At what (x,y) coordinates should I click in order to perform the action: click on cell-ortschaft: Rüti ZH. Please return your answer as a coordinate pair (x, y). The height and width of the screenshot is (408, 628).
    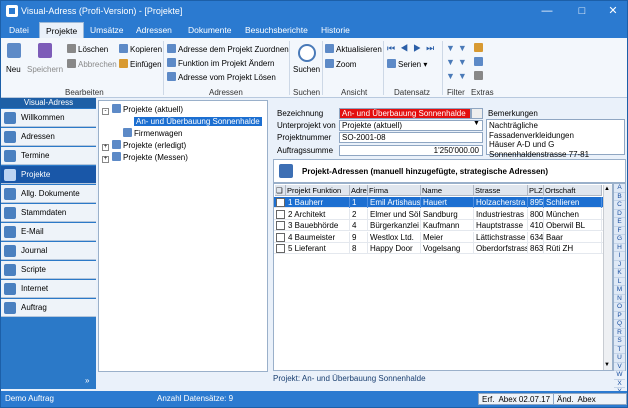
    Looking at the image, I should click on (573, 248).